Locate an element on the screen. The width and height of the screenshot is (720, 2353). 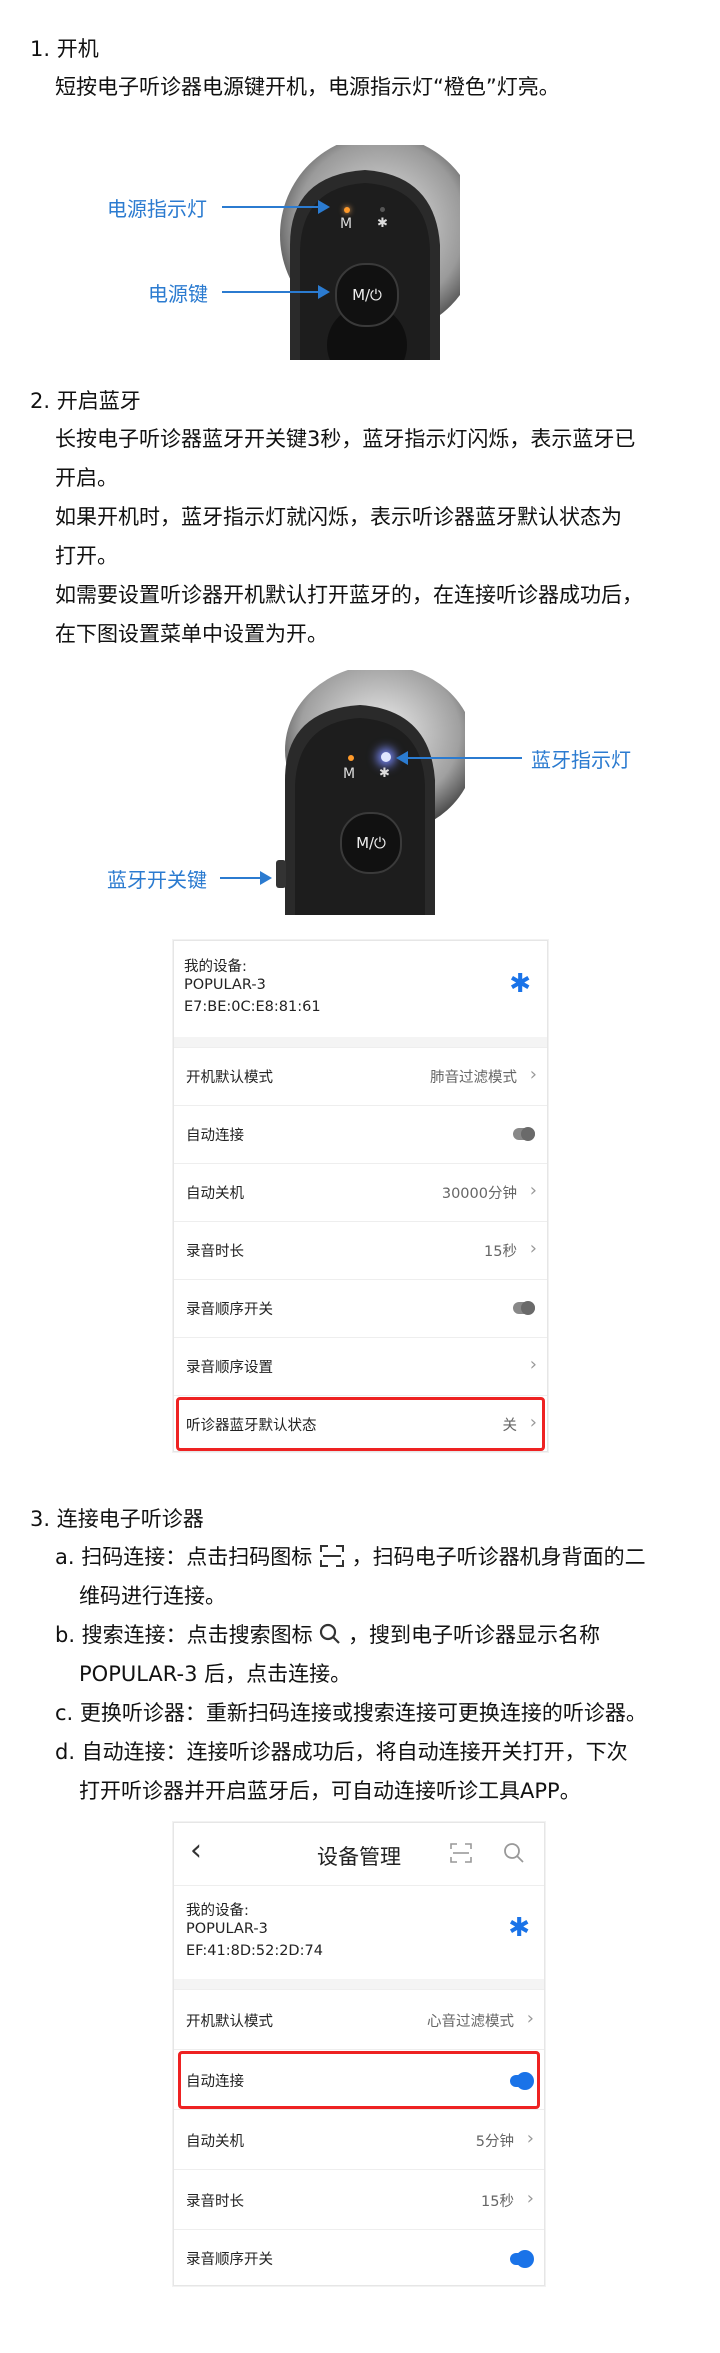
section2-line: 如果开机时，蓝牙指示灯就闪烁，表示听诊器蓝牙默认状态为 is located at coordinates (338, 517).